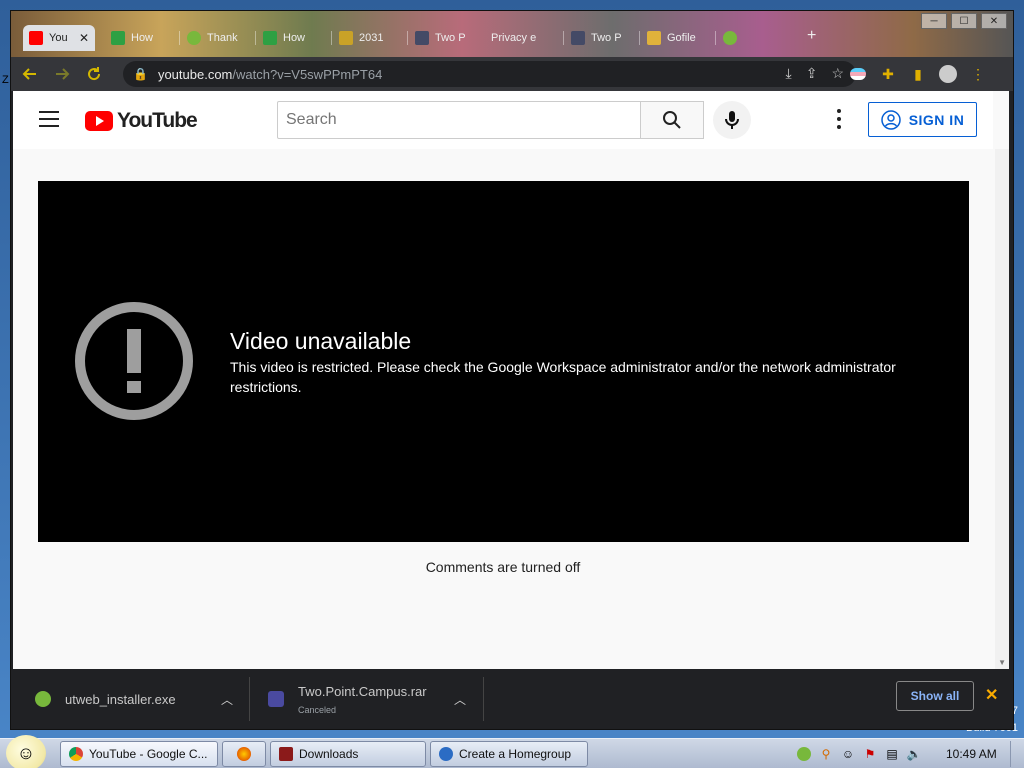  I want to click on download-item-two-point-campus: Two.Point.Campus.rar Canceled, so click(347, 699).